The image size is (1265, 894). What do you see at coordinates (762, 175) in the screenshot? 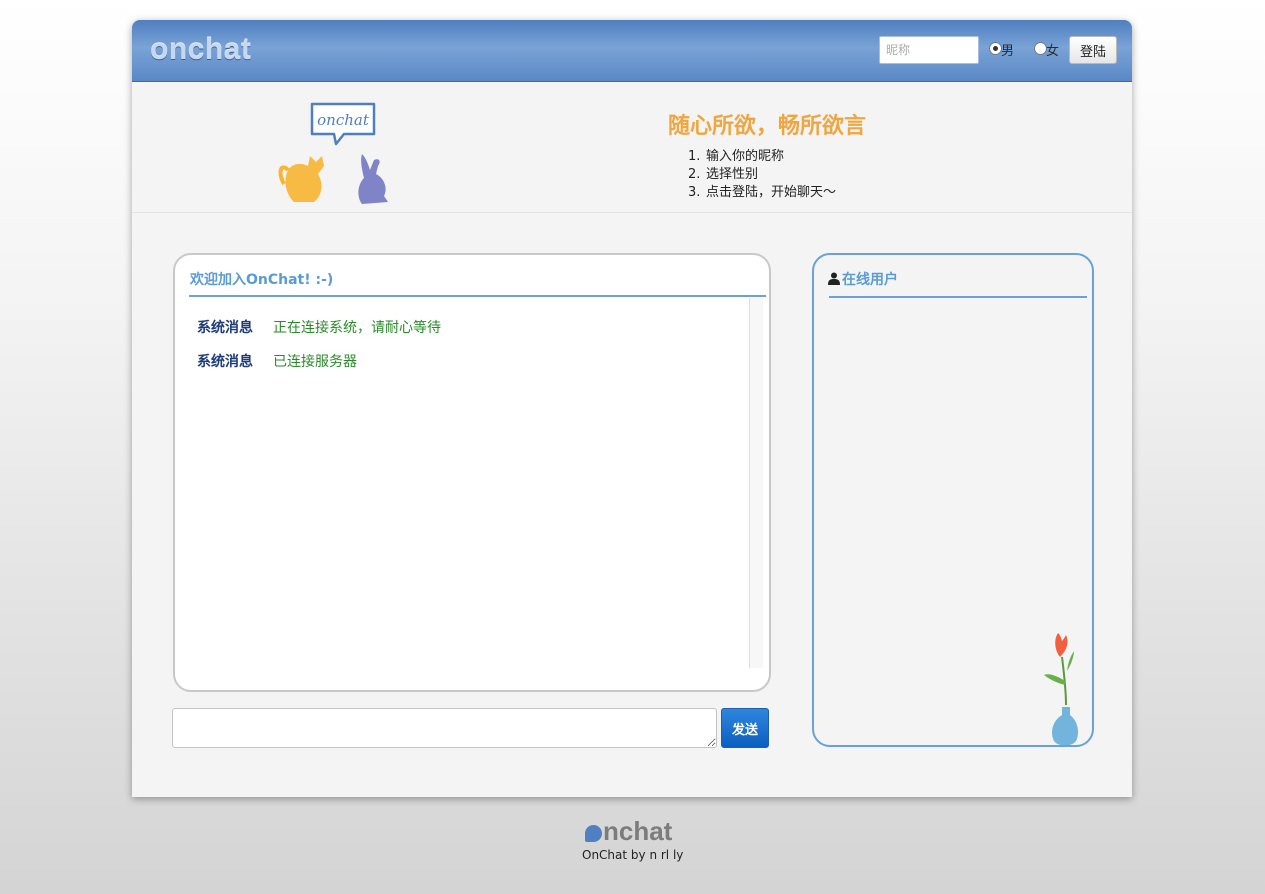
I see `login-steps-list: 1. 输入你的昵称 2. 选择性别 3. 点击登陆，开始聊天～` at bounding box center [762, 175].